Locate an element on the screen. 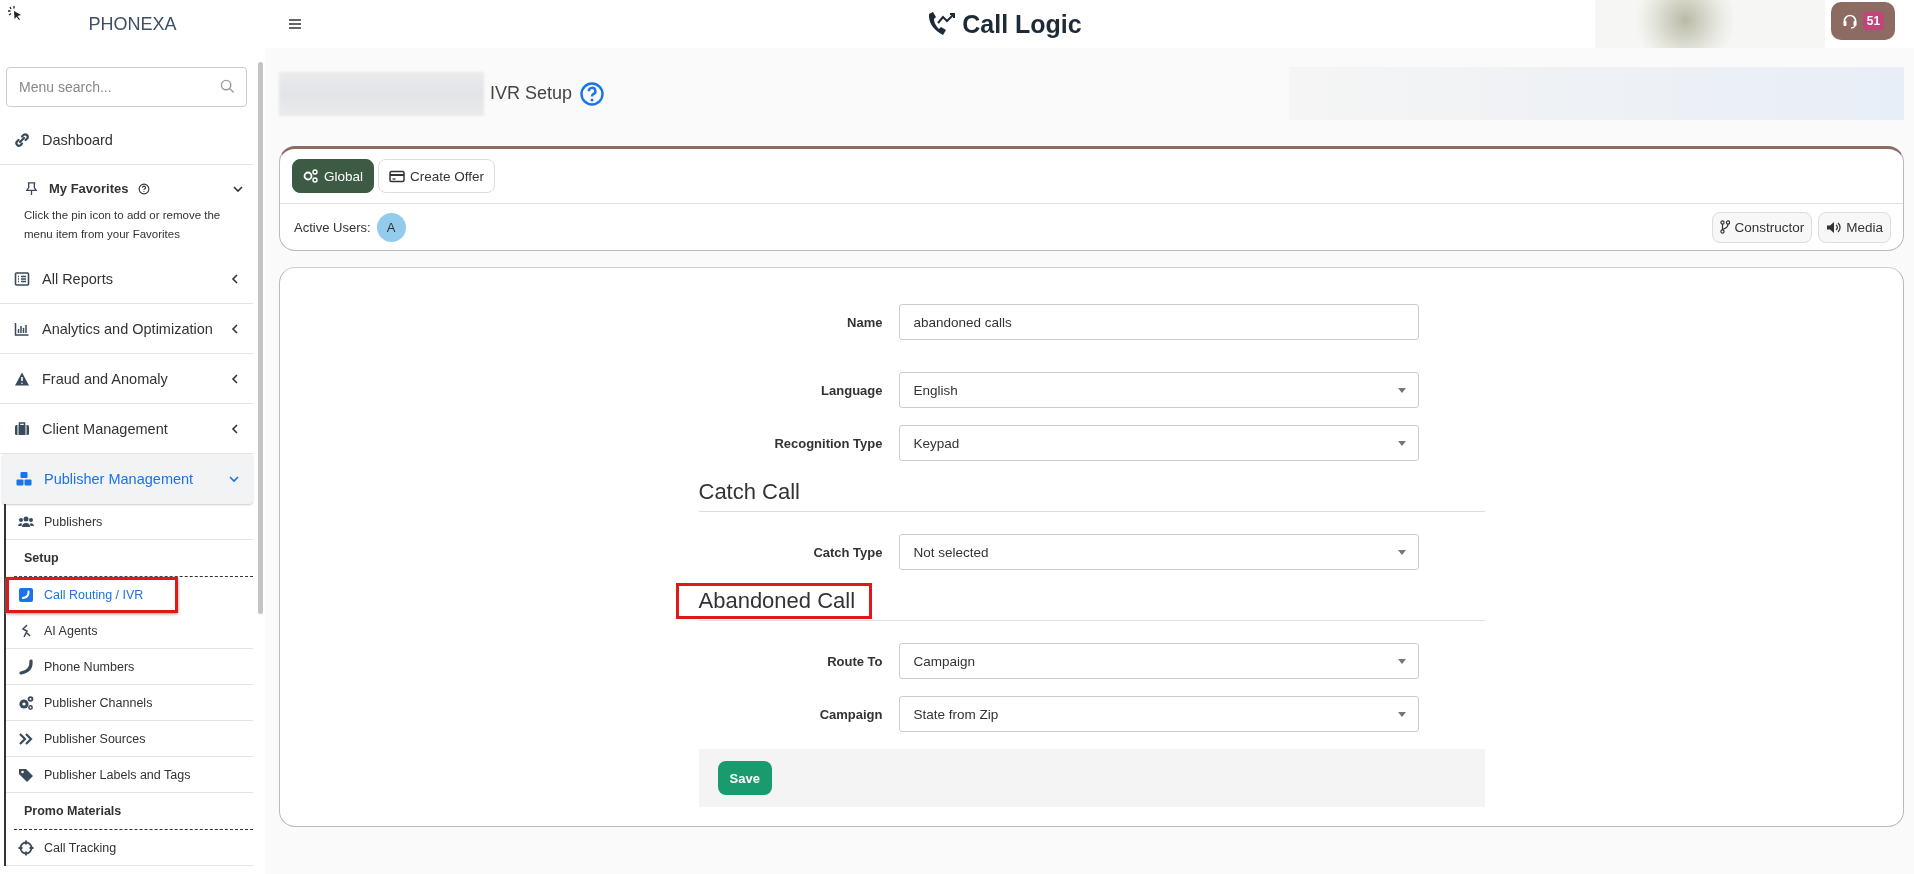 The image size is (1914, 874). link-icon is located at coordinates (22, 139).